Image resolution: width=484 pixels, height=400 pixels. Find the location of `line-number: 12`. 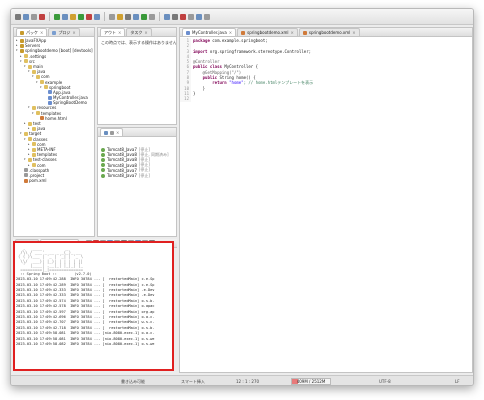

line-number: 12 is located at coordinates (185, 99).